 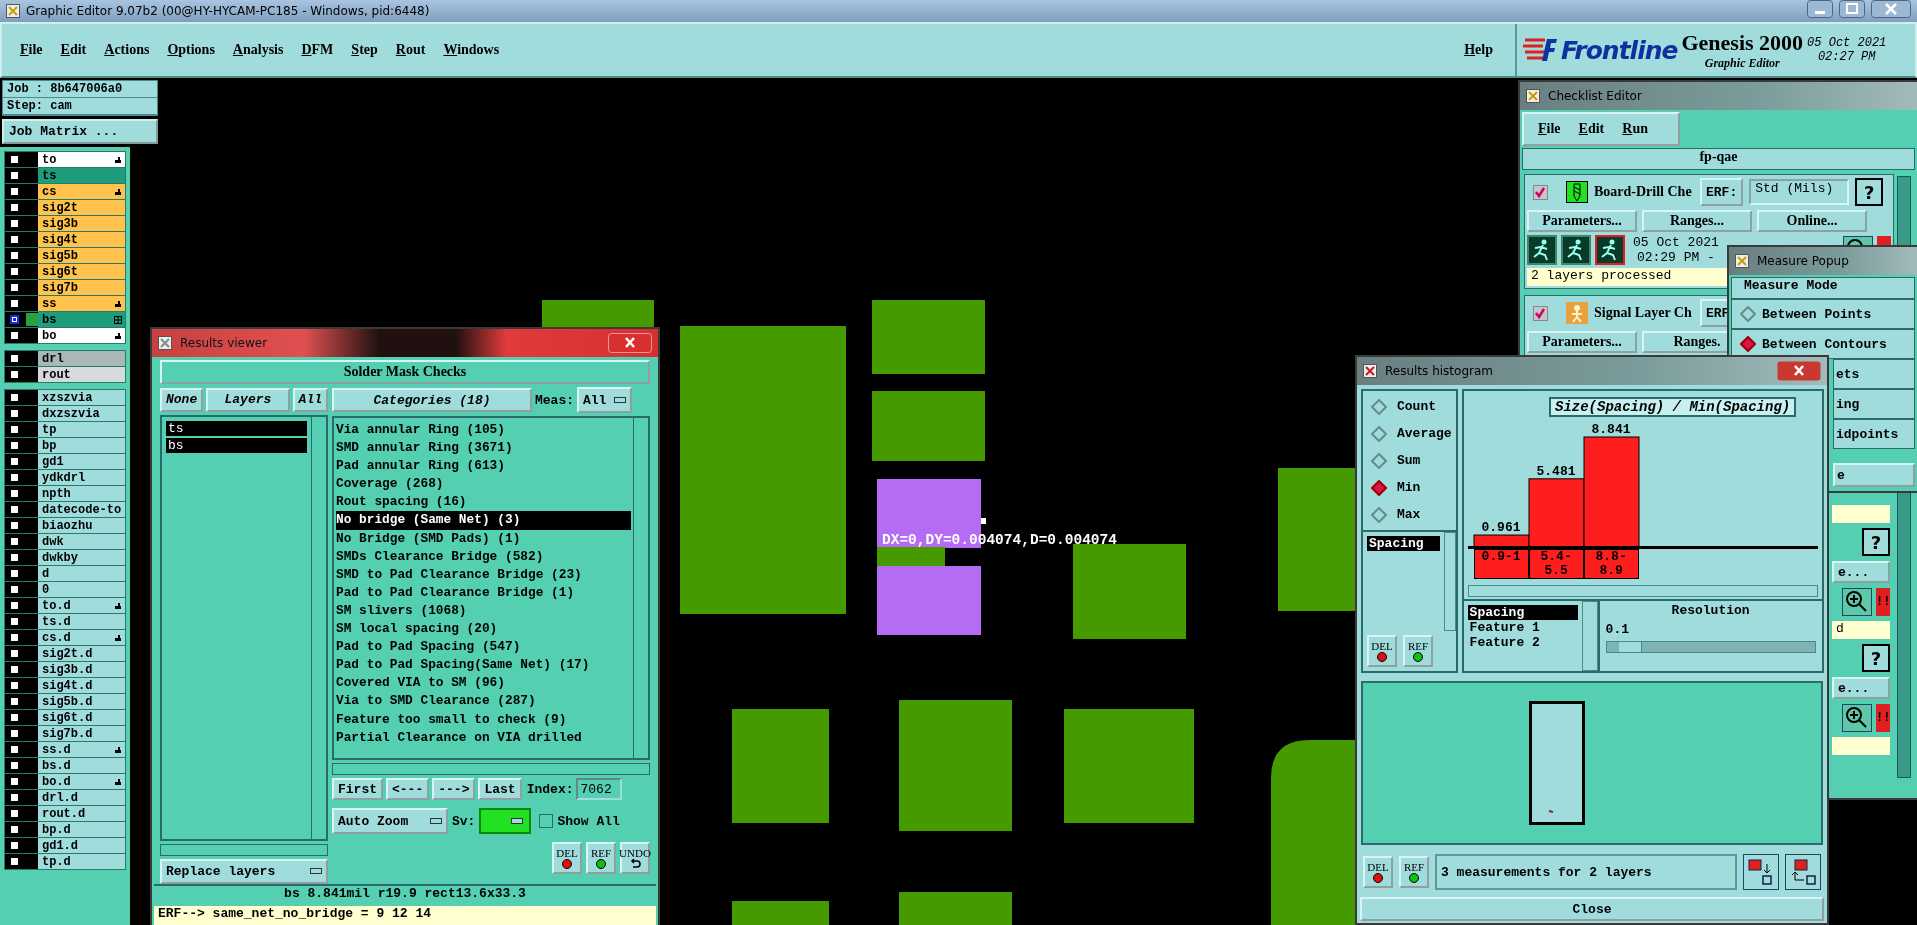 What do you see at coordinates (244, 871) in the screenshot?
I see `replace-layers-dropdown: Replace layers` at bounding box center [244, 871].